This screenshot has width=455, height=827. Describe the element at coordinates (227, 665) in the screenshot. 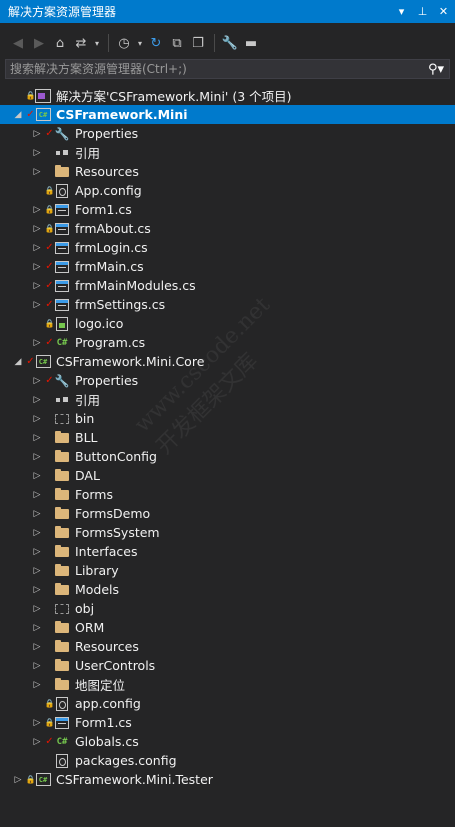

I see `tree-item: ▷ UserControls` at that location.